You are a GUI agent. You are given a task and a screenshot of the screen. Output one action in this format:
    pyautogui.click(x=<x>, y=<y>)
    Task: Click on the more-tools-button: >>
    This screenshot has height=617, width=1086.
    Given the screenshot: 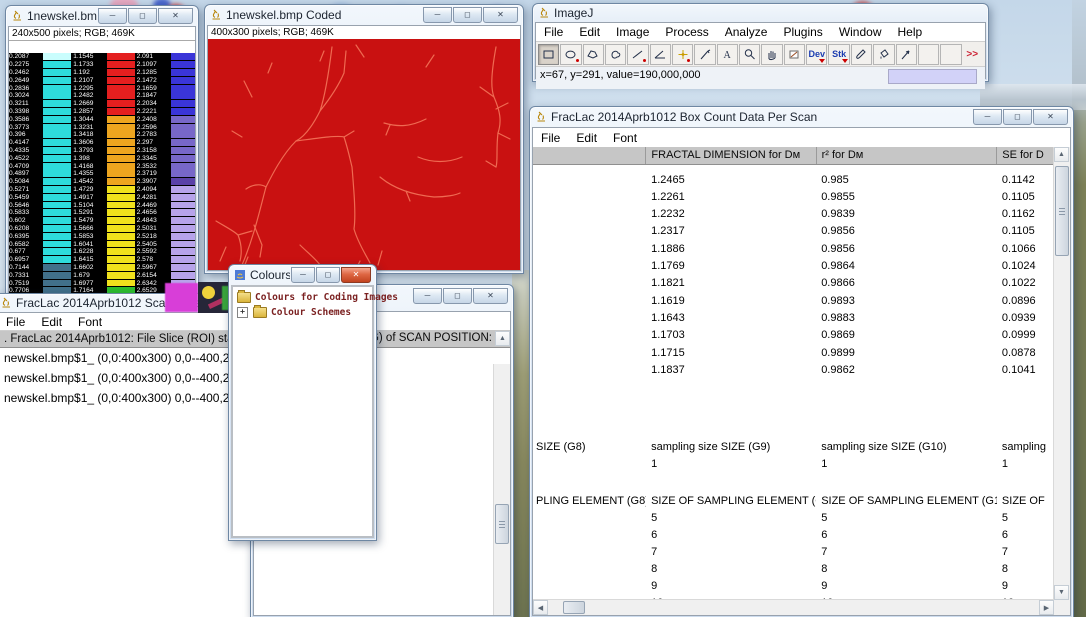 What is the action you would take?
    pyautogui.click(x=972, y=54)
    